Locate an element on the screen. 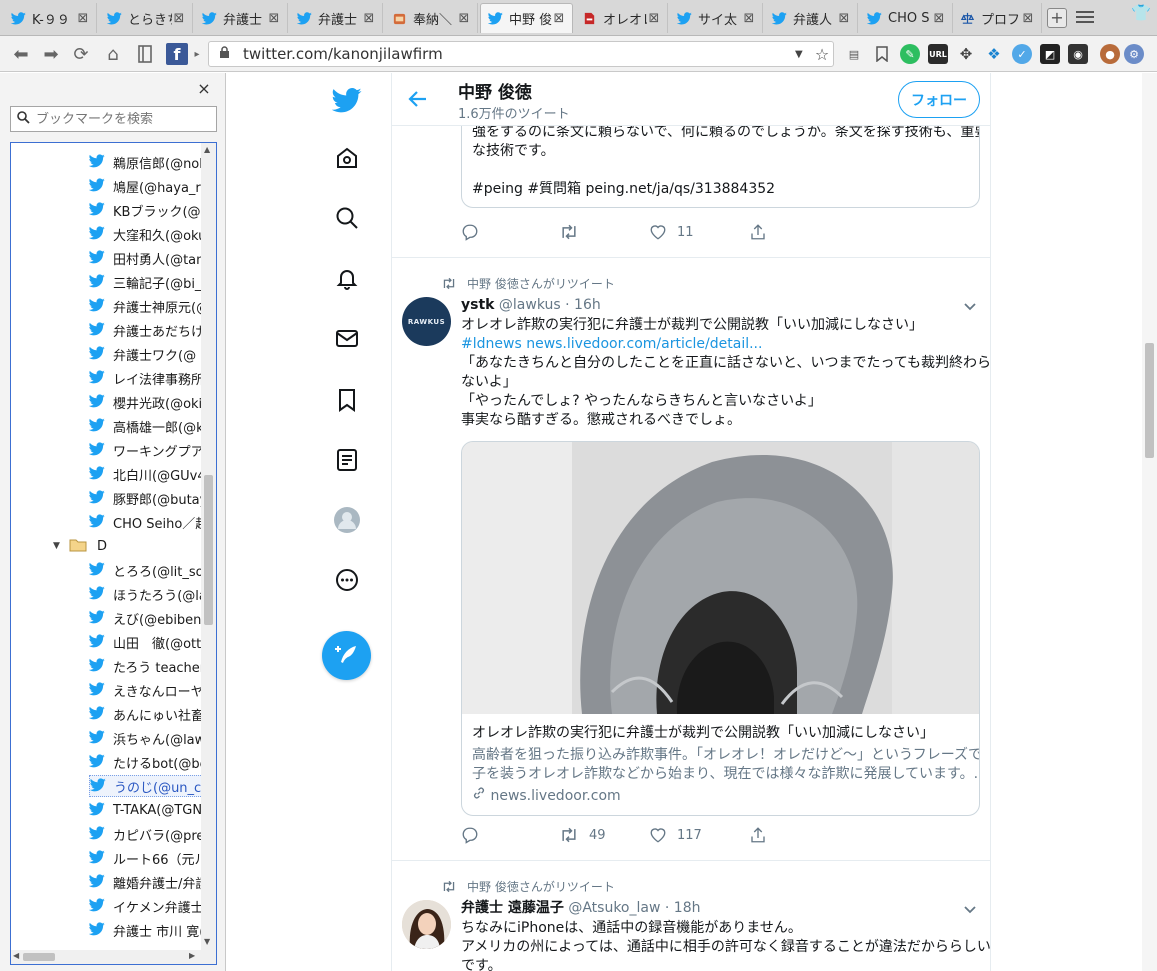  evernote-icon: ✎ is located at coordinates (910, 54).